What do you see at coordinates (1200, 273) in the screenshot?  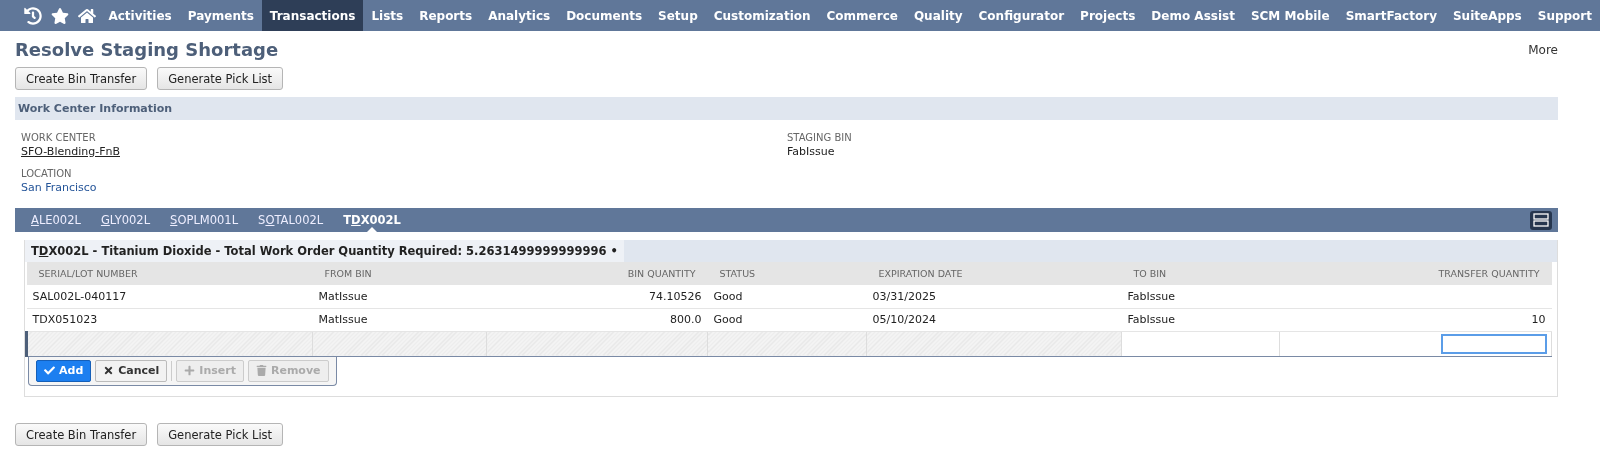 I see `column-header: TO BIN` at bounding box center [1200, 273].